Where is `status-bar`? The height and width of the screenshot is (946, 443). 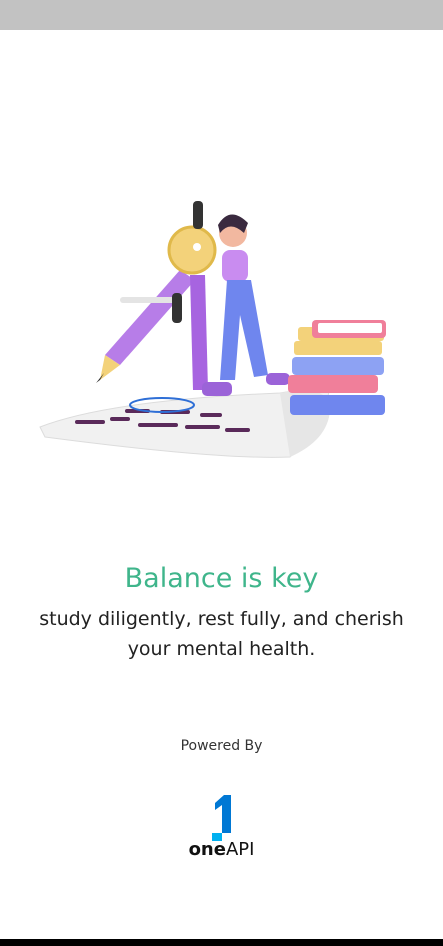 status-bar is located at coordinates (221, 15).